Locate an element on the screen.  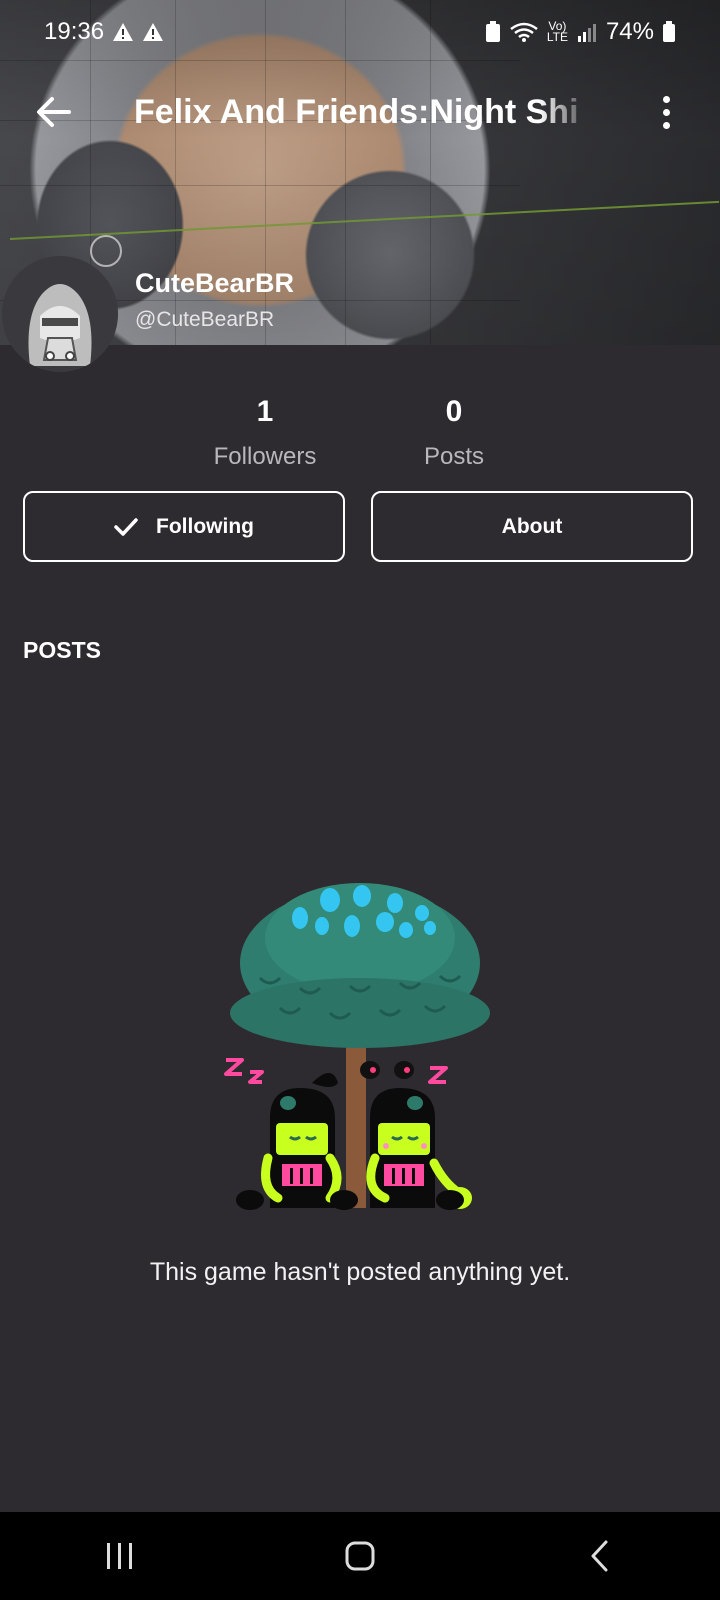
about-button: About is located at coordinates (532, 526).